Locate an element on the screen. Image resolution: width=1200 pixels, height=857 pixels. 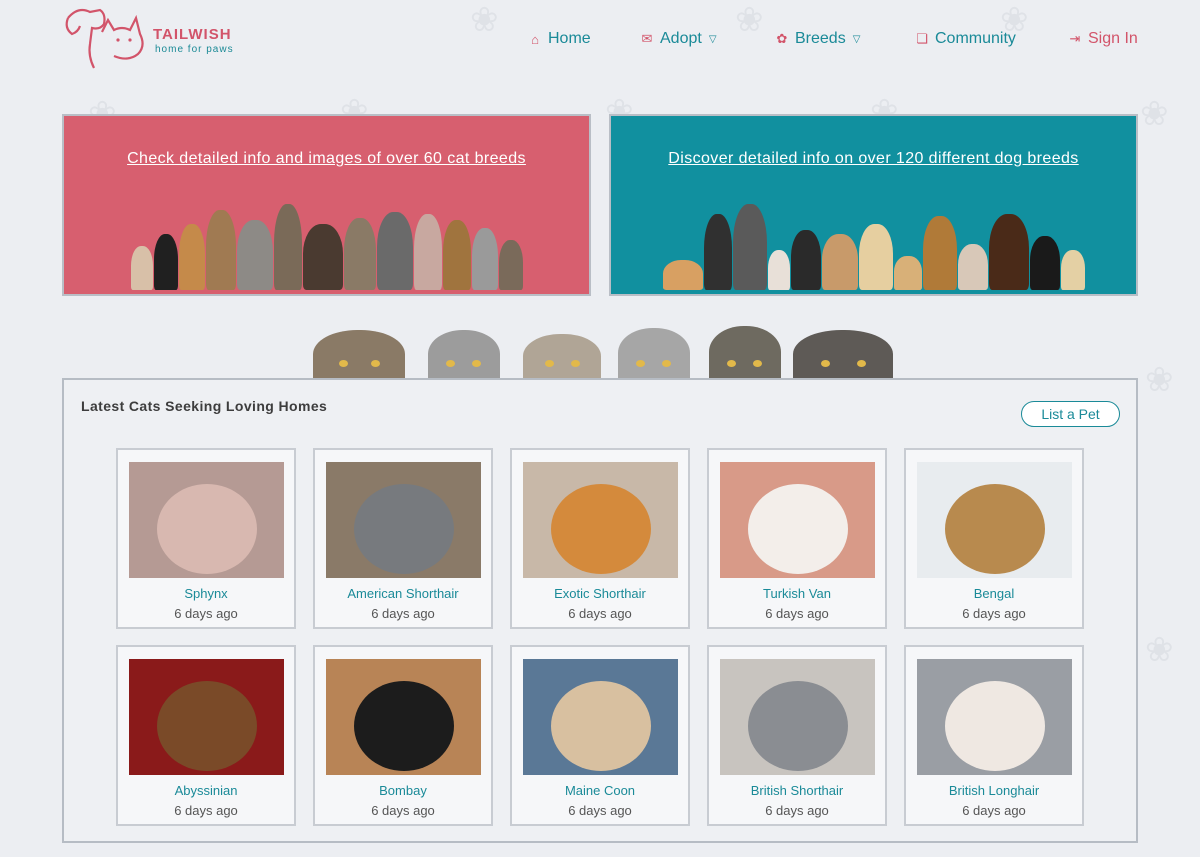
nav-adopt-label: Adopt is located at coordinates (681, 38).